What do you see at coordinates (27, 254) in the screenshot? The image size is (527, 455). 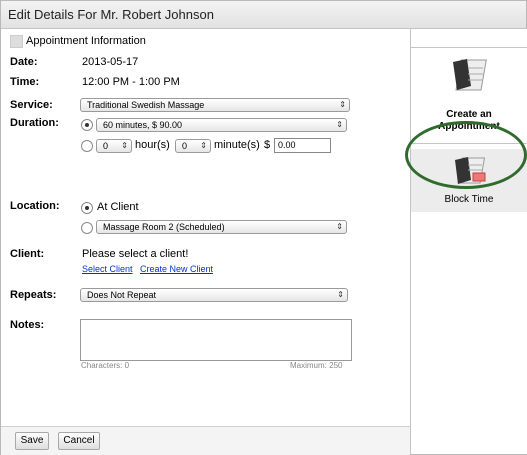 I see `client-label: Client:` at bounding box center [27, 254].